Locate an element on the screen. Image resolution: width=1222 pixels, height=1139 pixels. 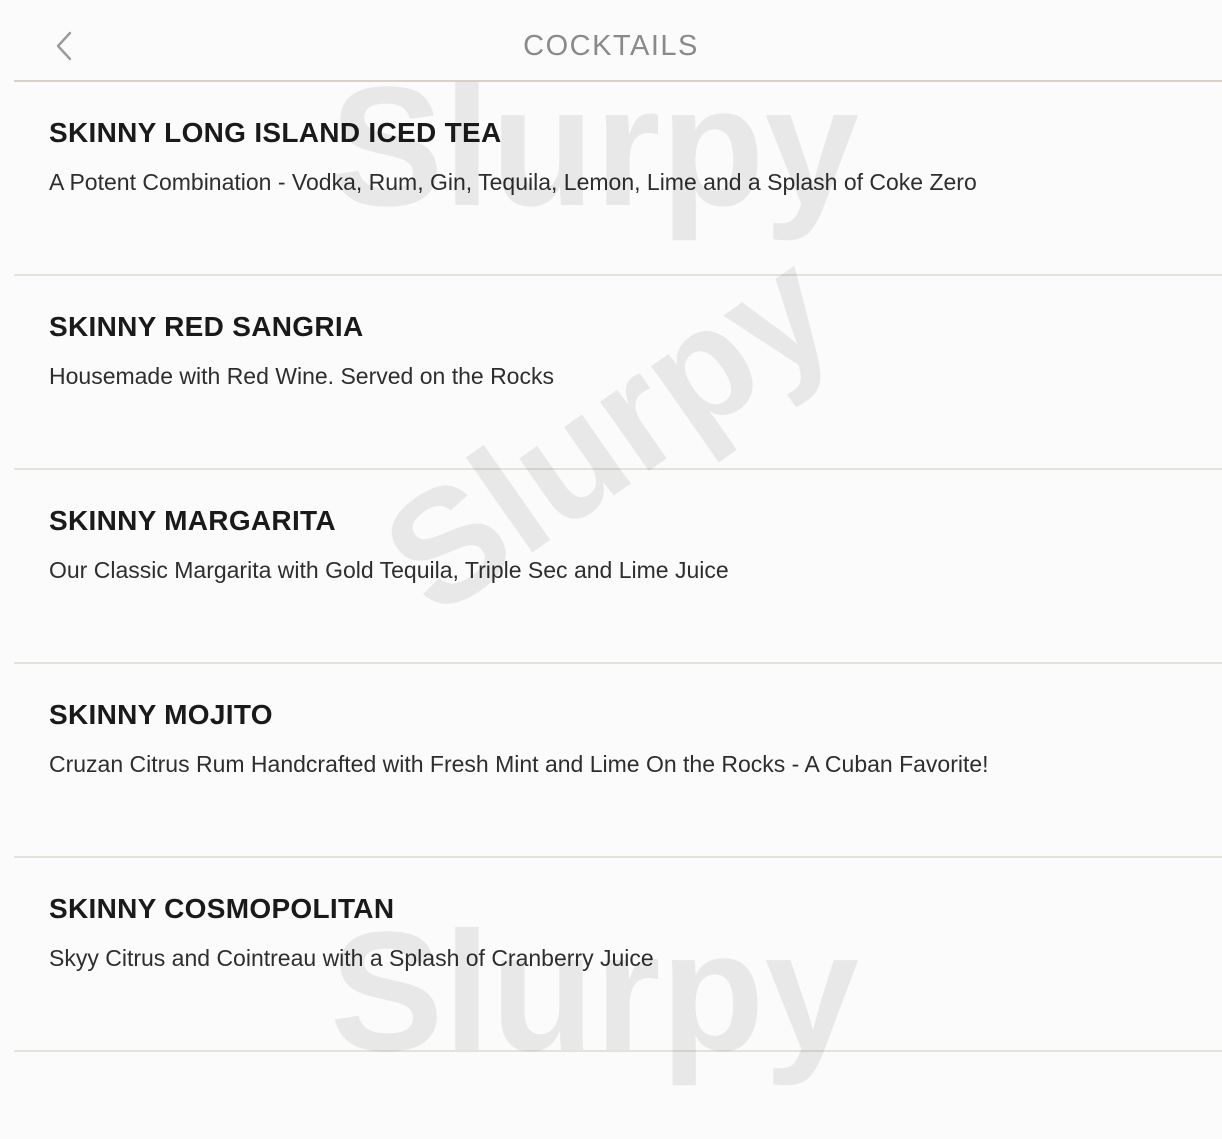
item-name: SKINNY MOJITO is located at coordinates (161, 714).